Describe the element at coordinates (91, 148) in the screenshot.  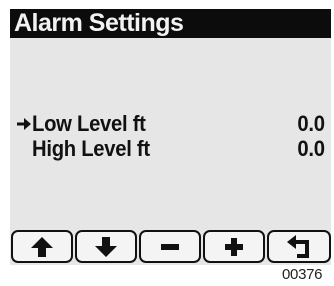
I see `menu-item-label: High Level ft` at that location.